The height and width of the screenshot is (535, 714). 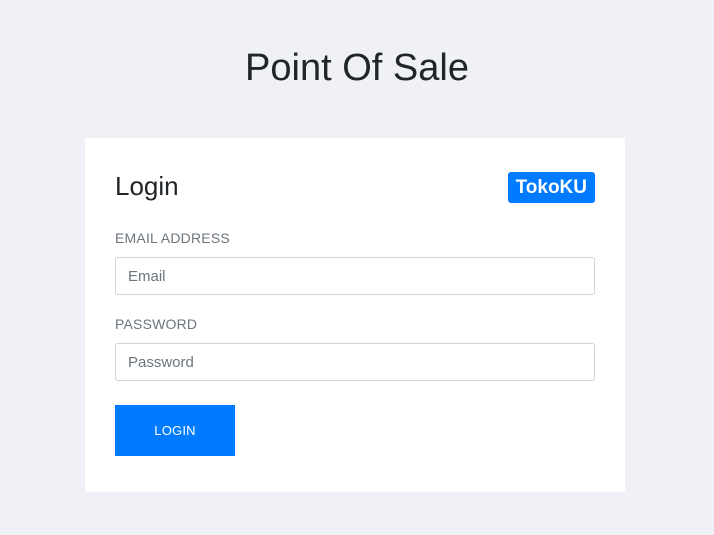 What do you see at coordinates (355, 362) in the screenshot?
I see `password-field` at bounding box center [355, 362].